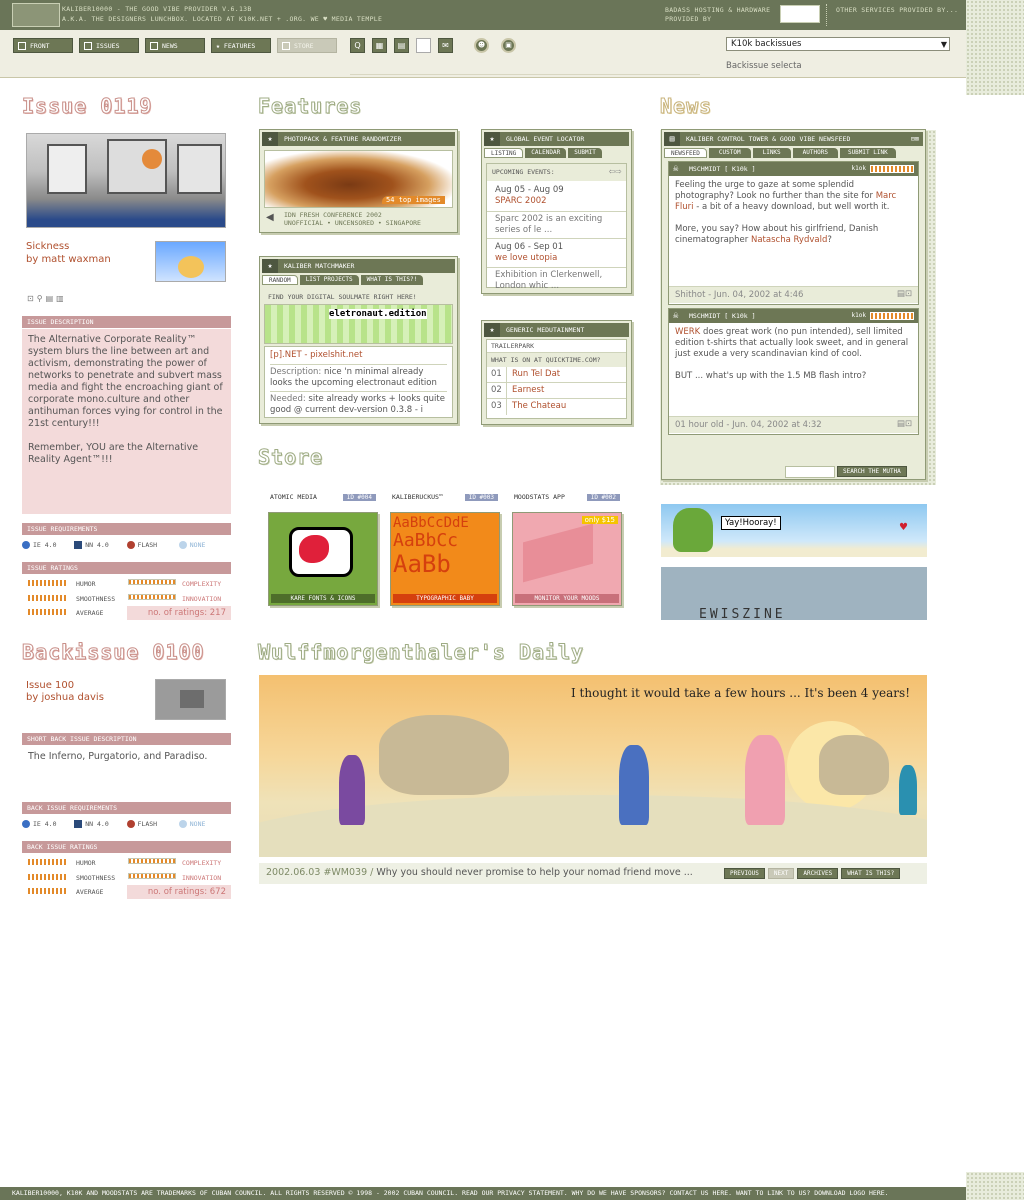 The height and width of the screenshot is (1200, 1024). What do you see at coordinates (60, 298) in the screenshot?
I see `page-icon: ▥` at bounding box center [60, 298].